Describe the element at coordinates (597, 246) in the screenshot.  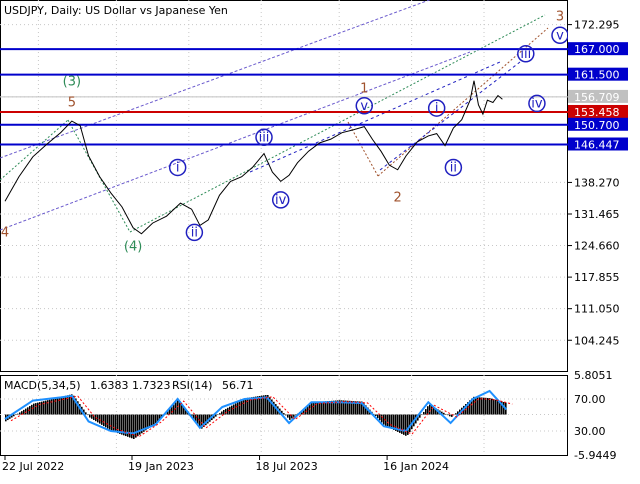
I see `y-tick-label: 124.660` at that location.